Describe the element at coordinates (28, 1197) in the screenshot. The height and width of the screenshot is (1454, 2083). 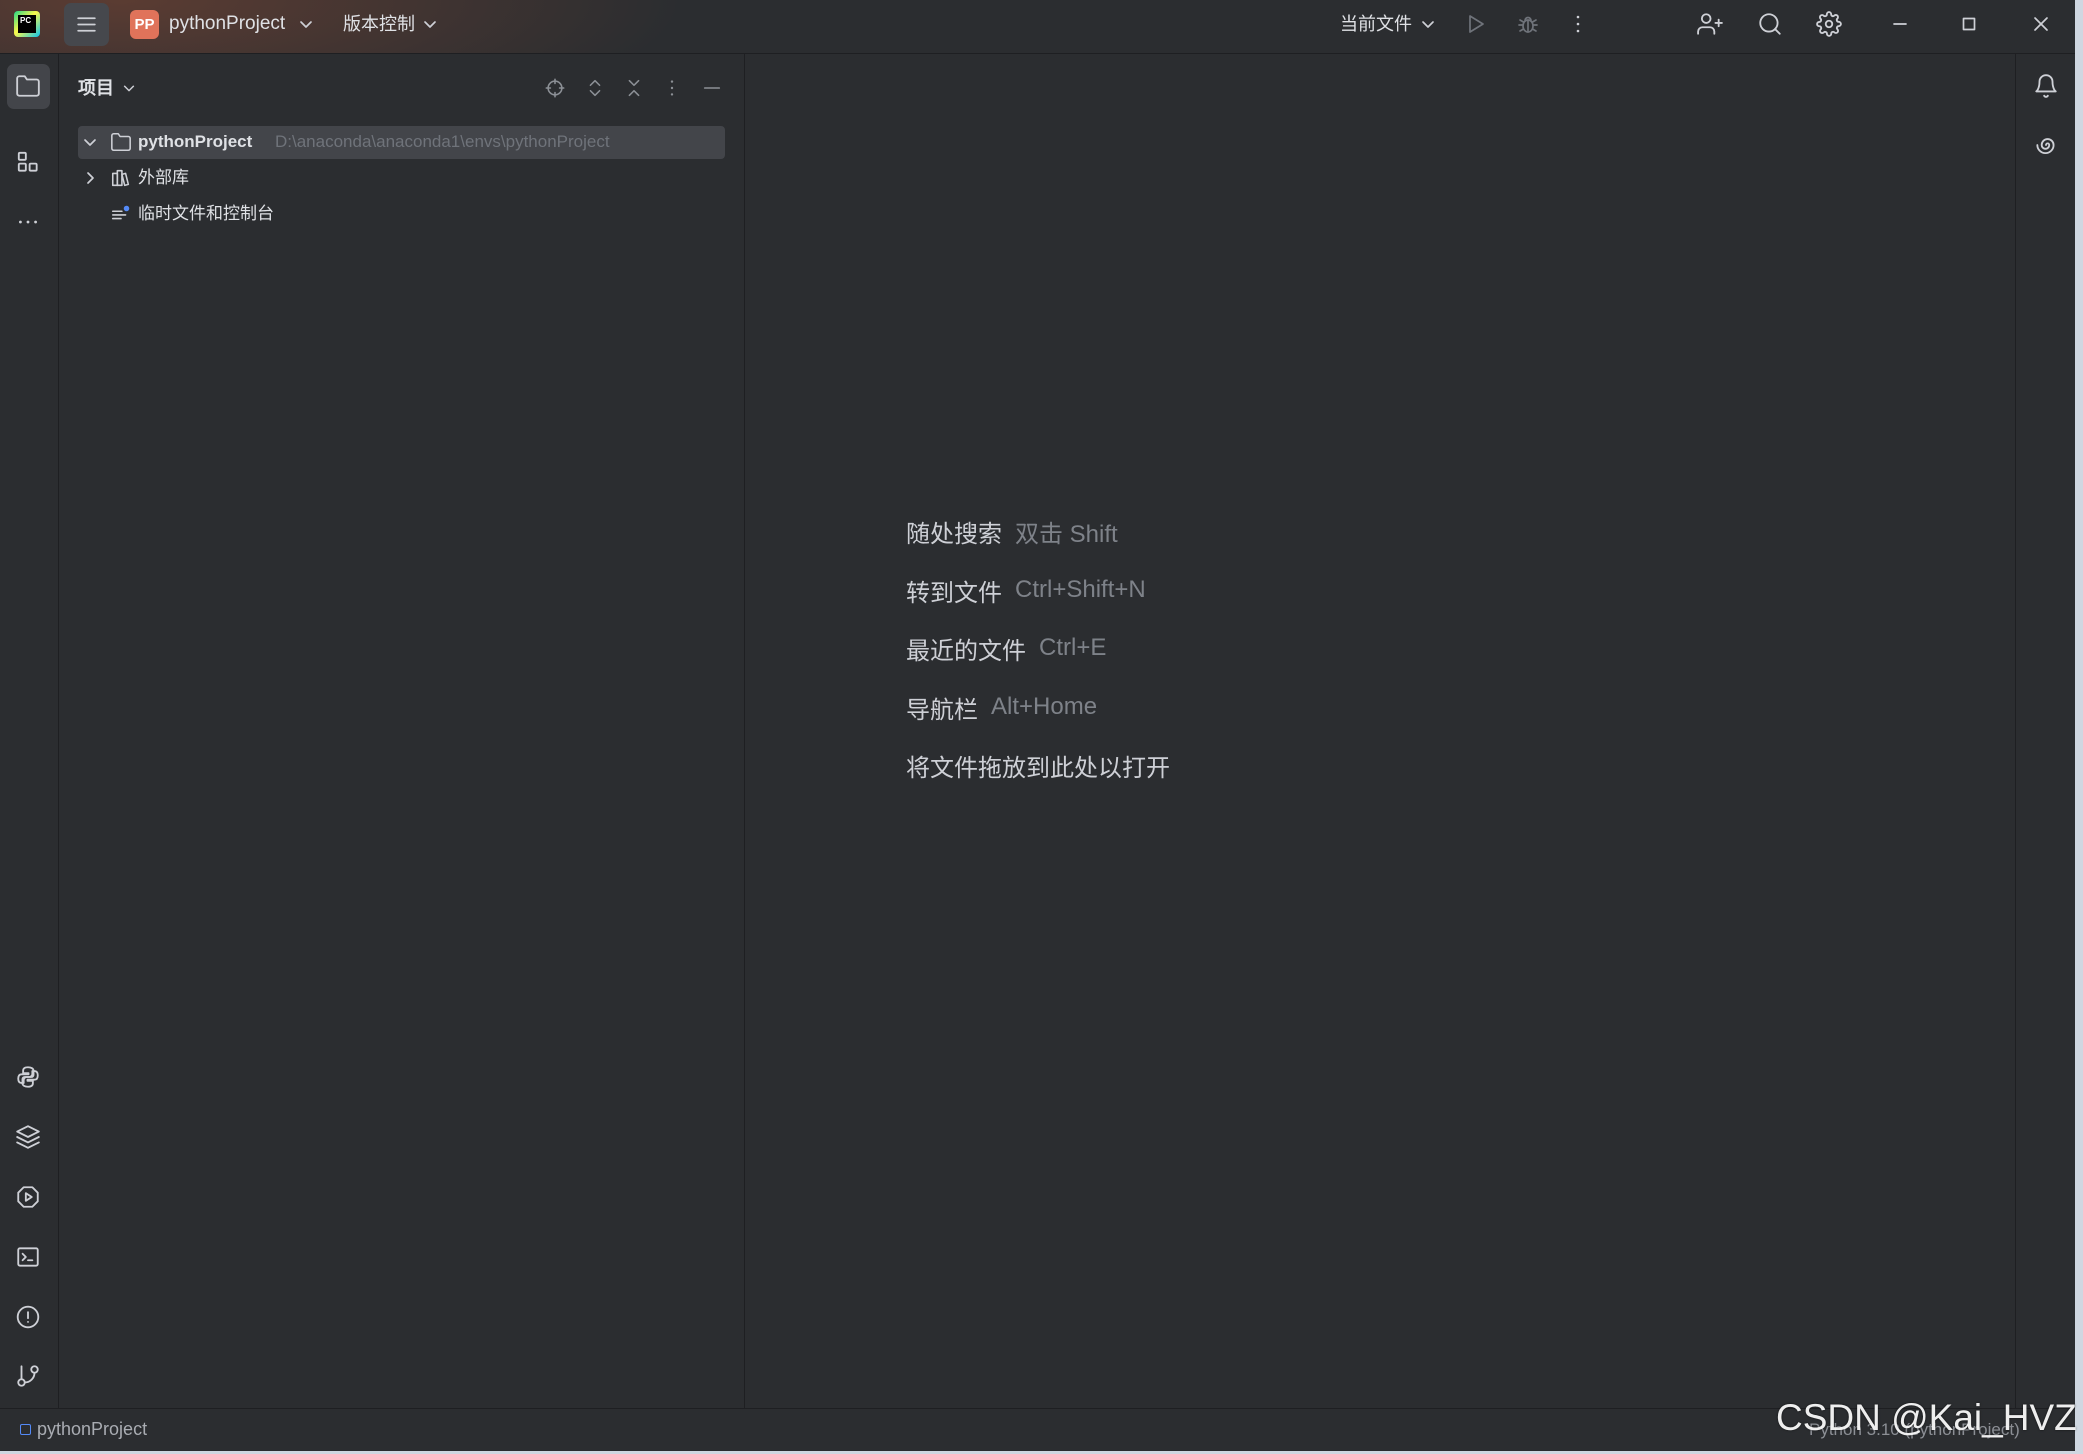
I see `services-icon` at that location.